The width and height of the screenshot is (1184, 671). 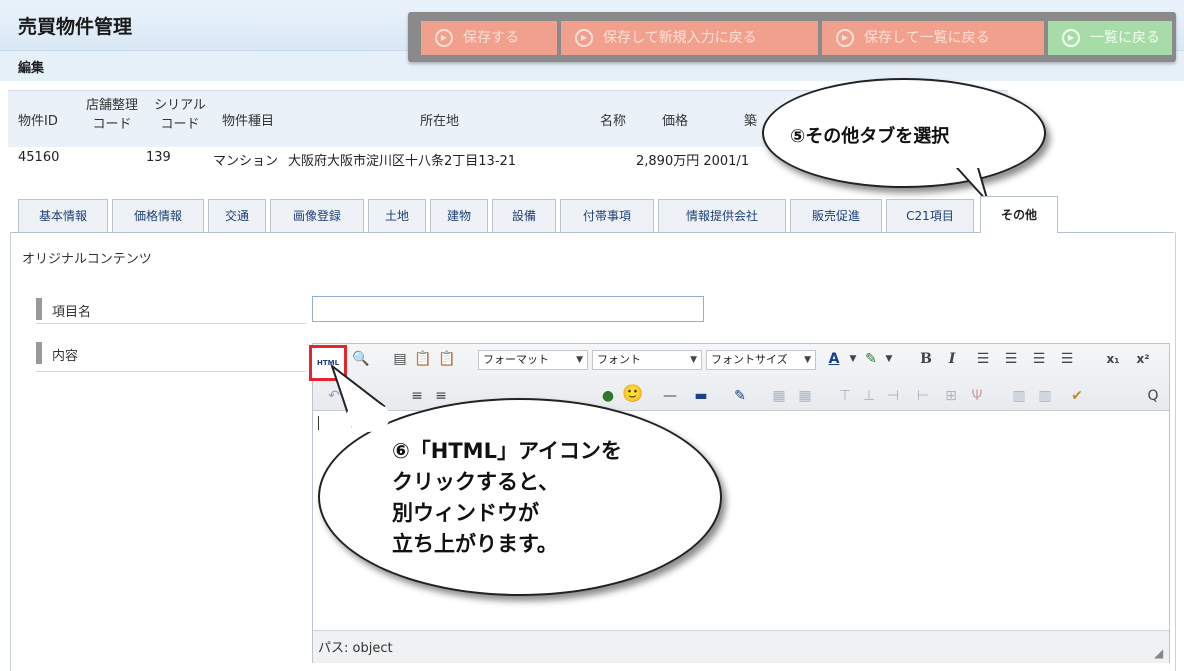 I want to click on horizontal-rule-icon: —, so click(x=670, y=396).